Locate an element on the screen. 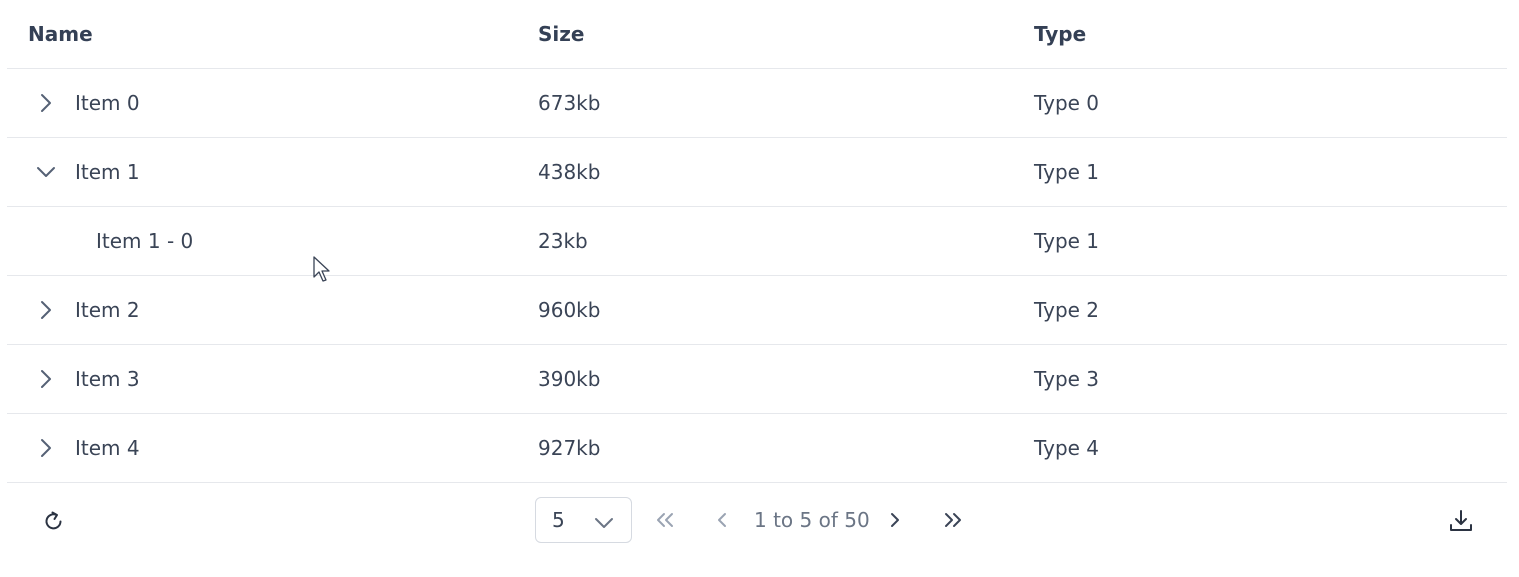 Image resolution: width=1519 pixels, height=577 pixels. mouse-pointer-icon is located at coordinates (323, 270).